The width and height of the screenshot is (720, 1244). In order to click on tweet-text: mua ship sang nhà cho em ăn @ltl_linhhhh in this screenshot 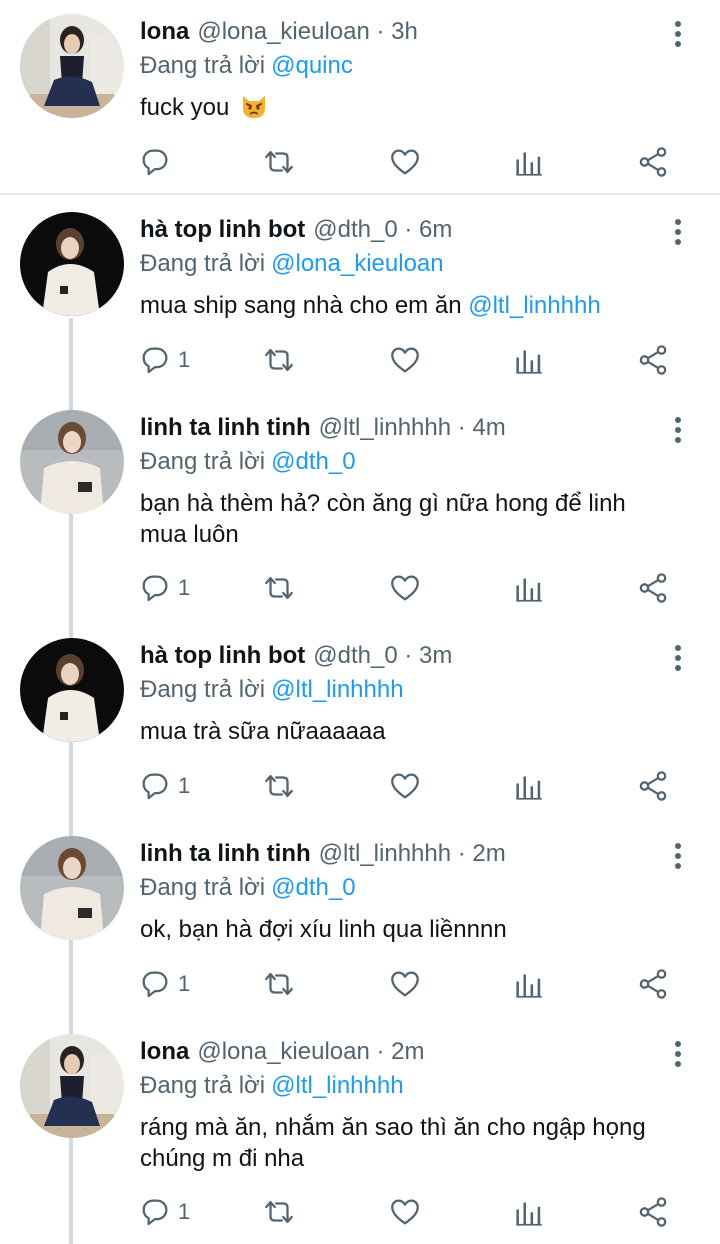, I will do `click(400, 305)`.